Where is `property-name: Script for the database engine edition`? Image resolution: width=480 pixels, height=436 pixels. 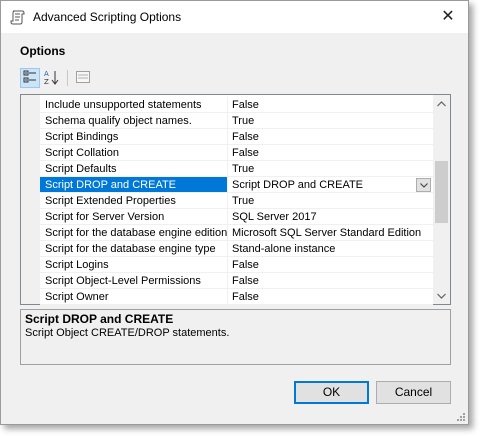 property-name: Script for the database engine edition is located at coordinates (133, 233).